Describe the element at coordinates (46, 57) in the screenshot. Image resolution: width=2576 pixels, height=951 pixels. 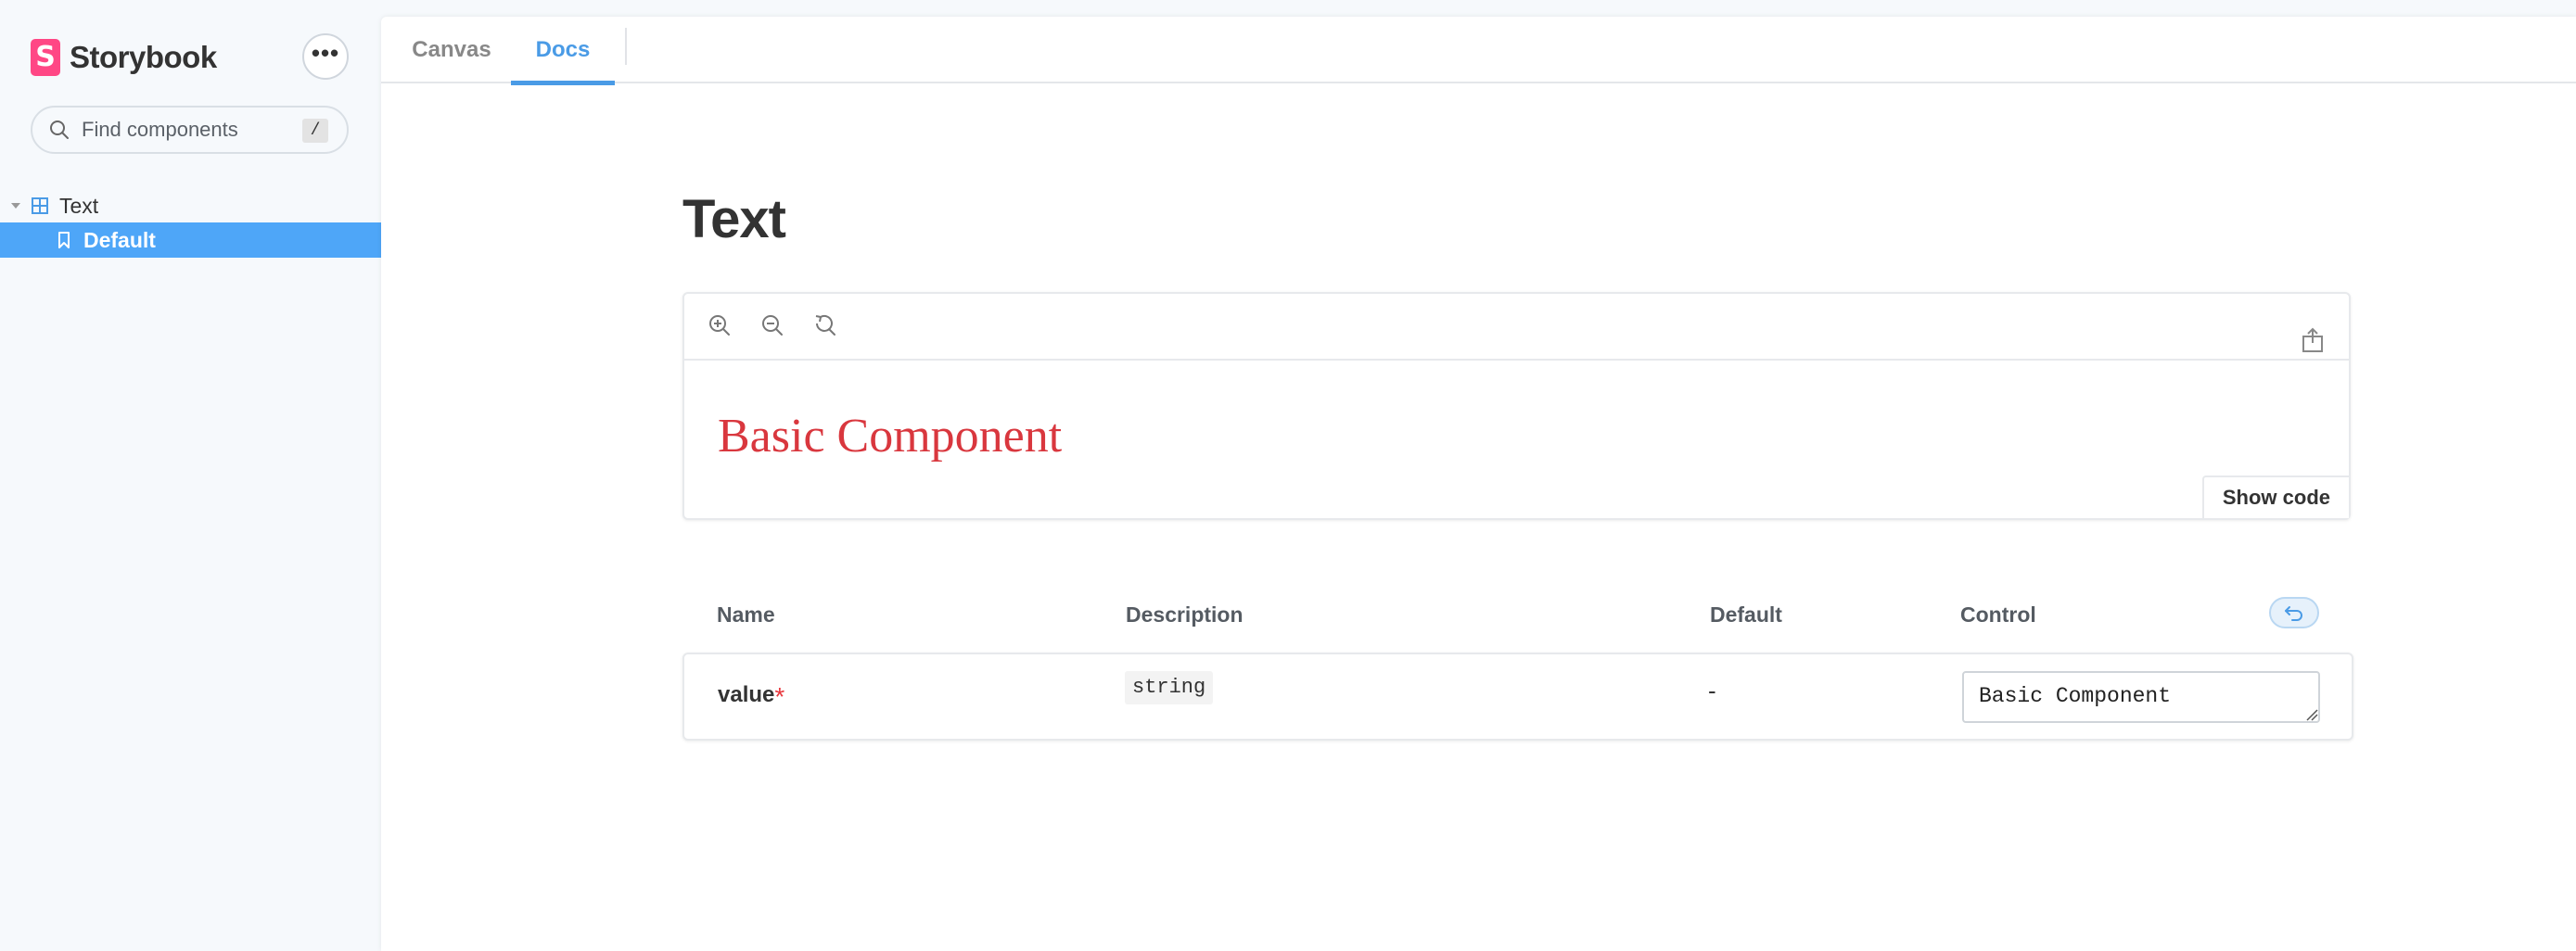
I see `storybook-logo-icon: S` at that location.